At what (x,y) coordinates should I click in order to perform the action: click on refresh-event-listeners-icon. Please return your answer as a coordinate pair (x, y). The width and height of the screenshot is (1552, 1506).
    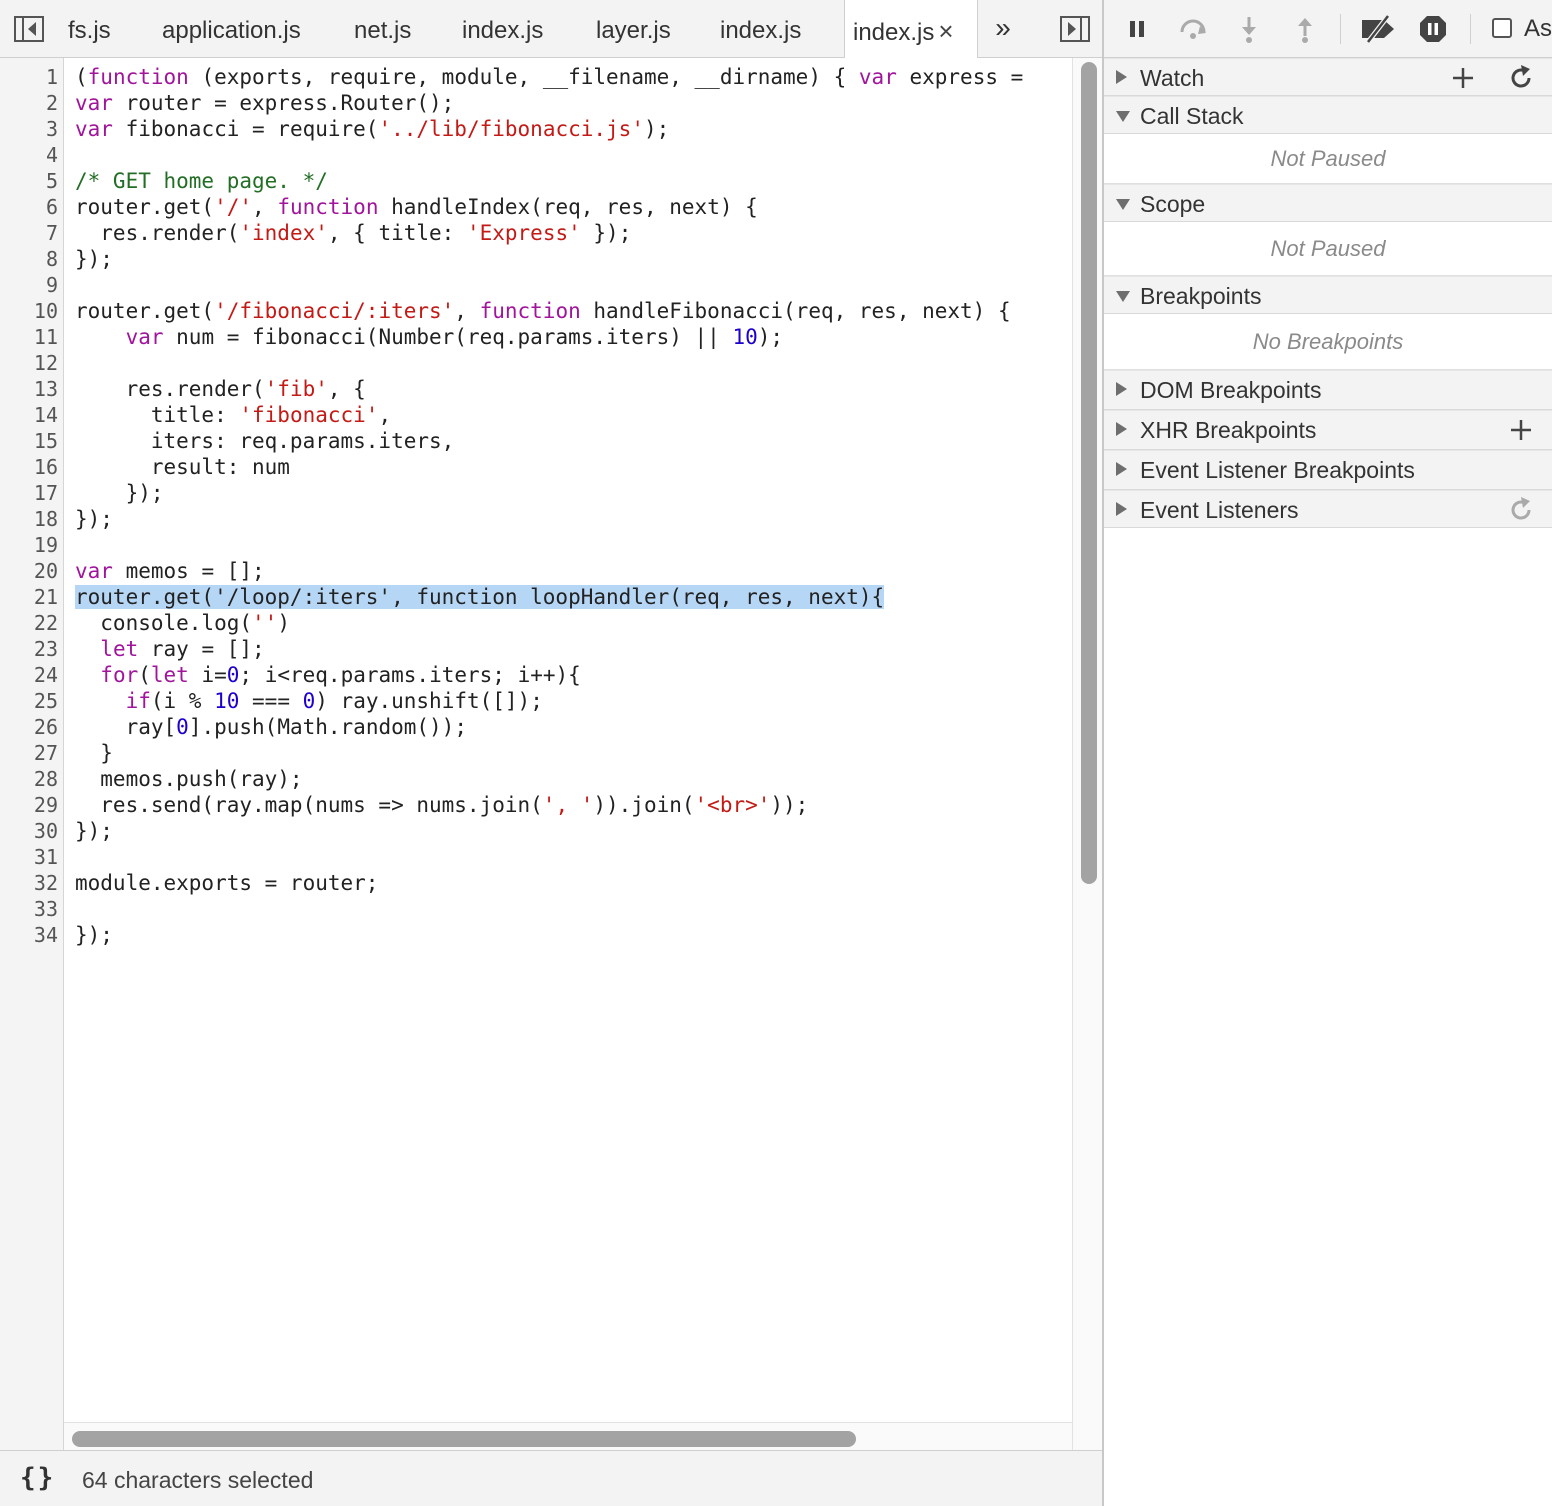
    Looking at the image, I should click on (1521, 510).